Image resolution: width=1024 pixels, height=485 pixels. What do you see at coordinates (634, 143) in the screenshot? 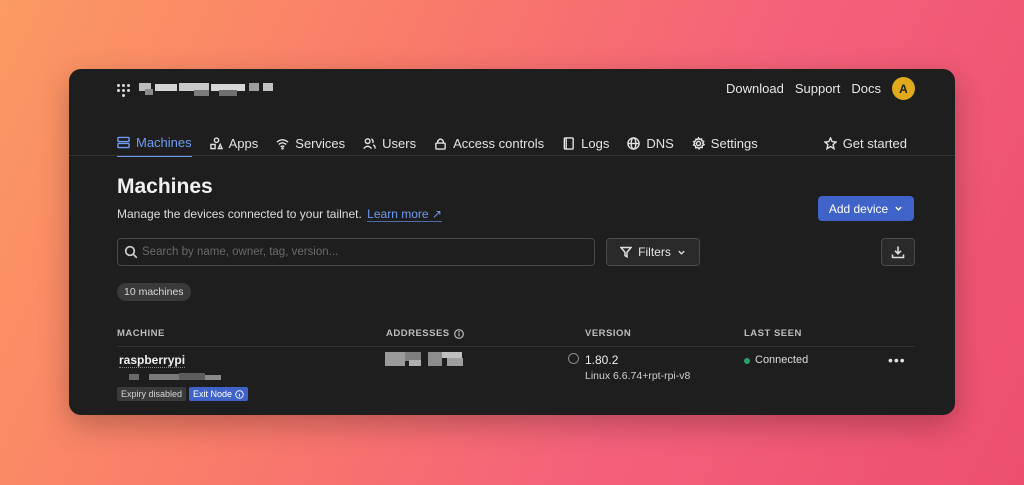
I see `globe-icon` at bounding box center [634, 143].